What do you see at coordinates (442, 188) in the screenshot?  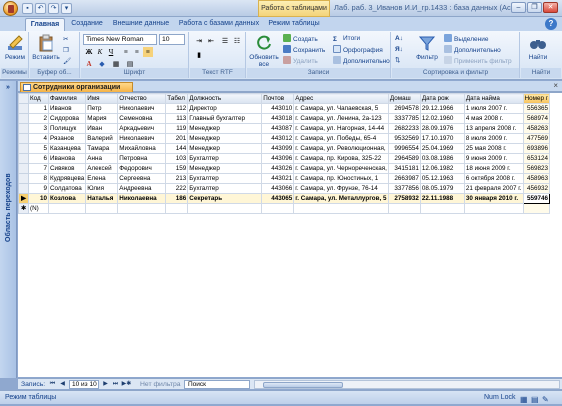 I see `table-cell: 08.05.1979` at bounding box center [442, 188].